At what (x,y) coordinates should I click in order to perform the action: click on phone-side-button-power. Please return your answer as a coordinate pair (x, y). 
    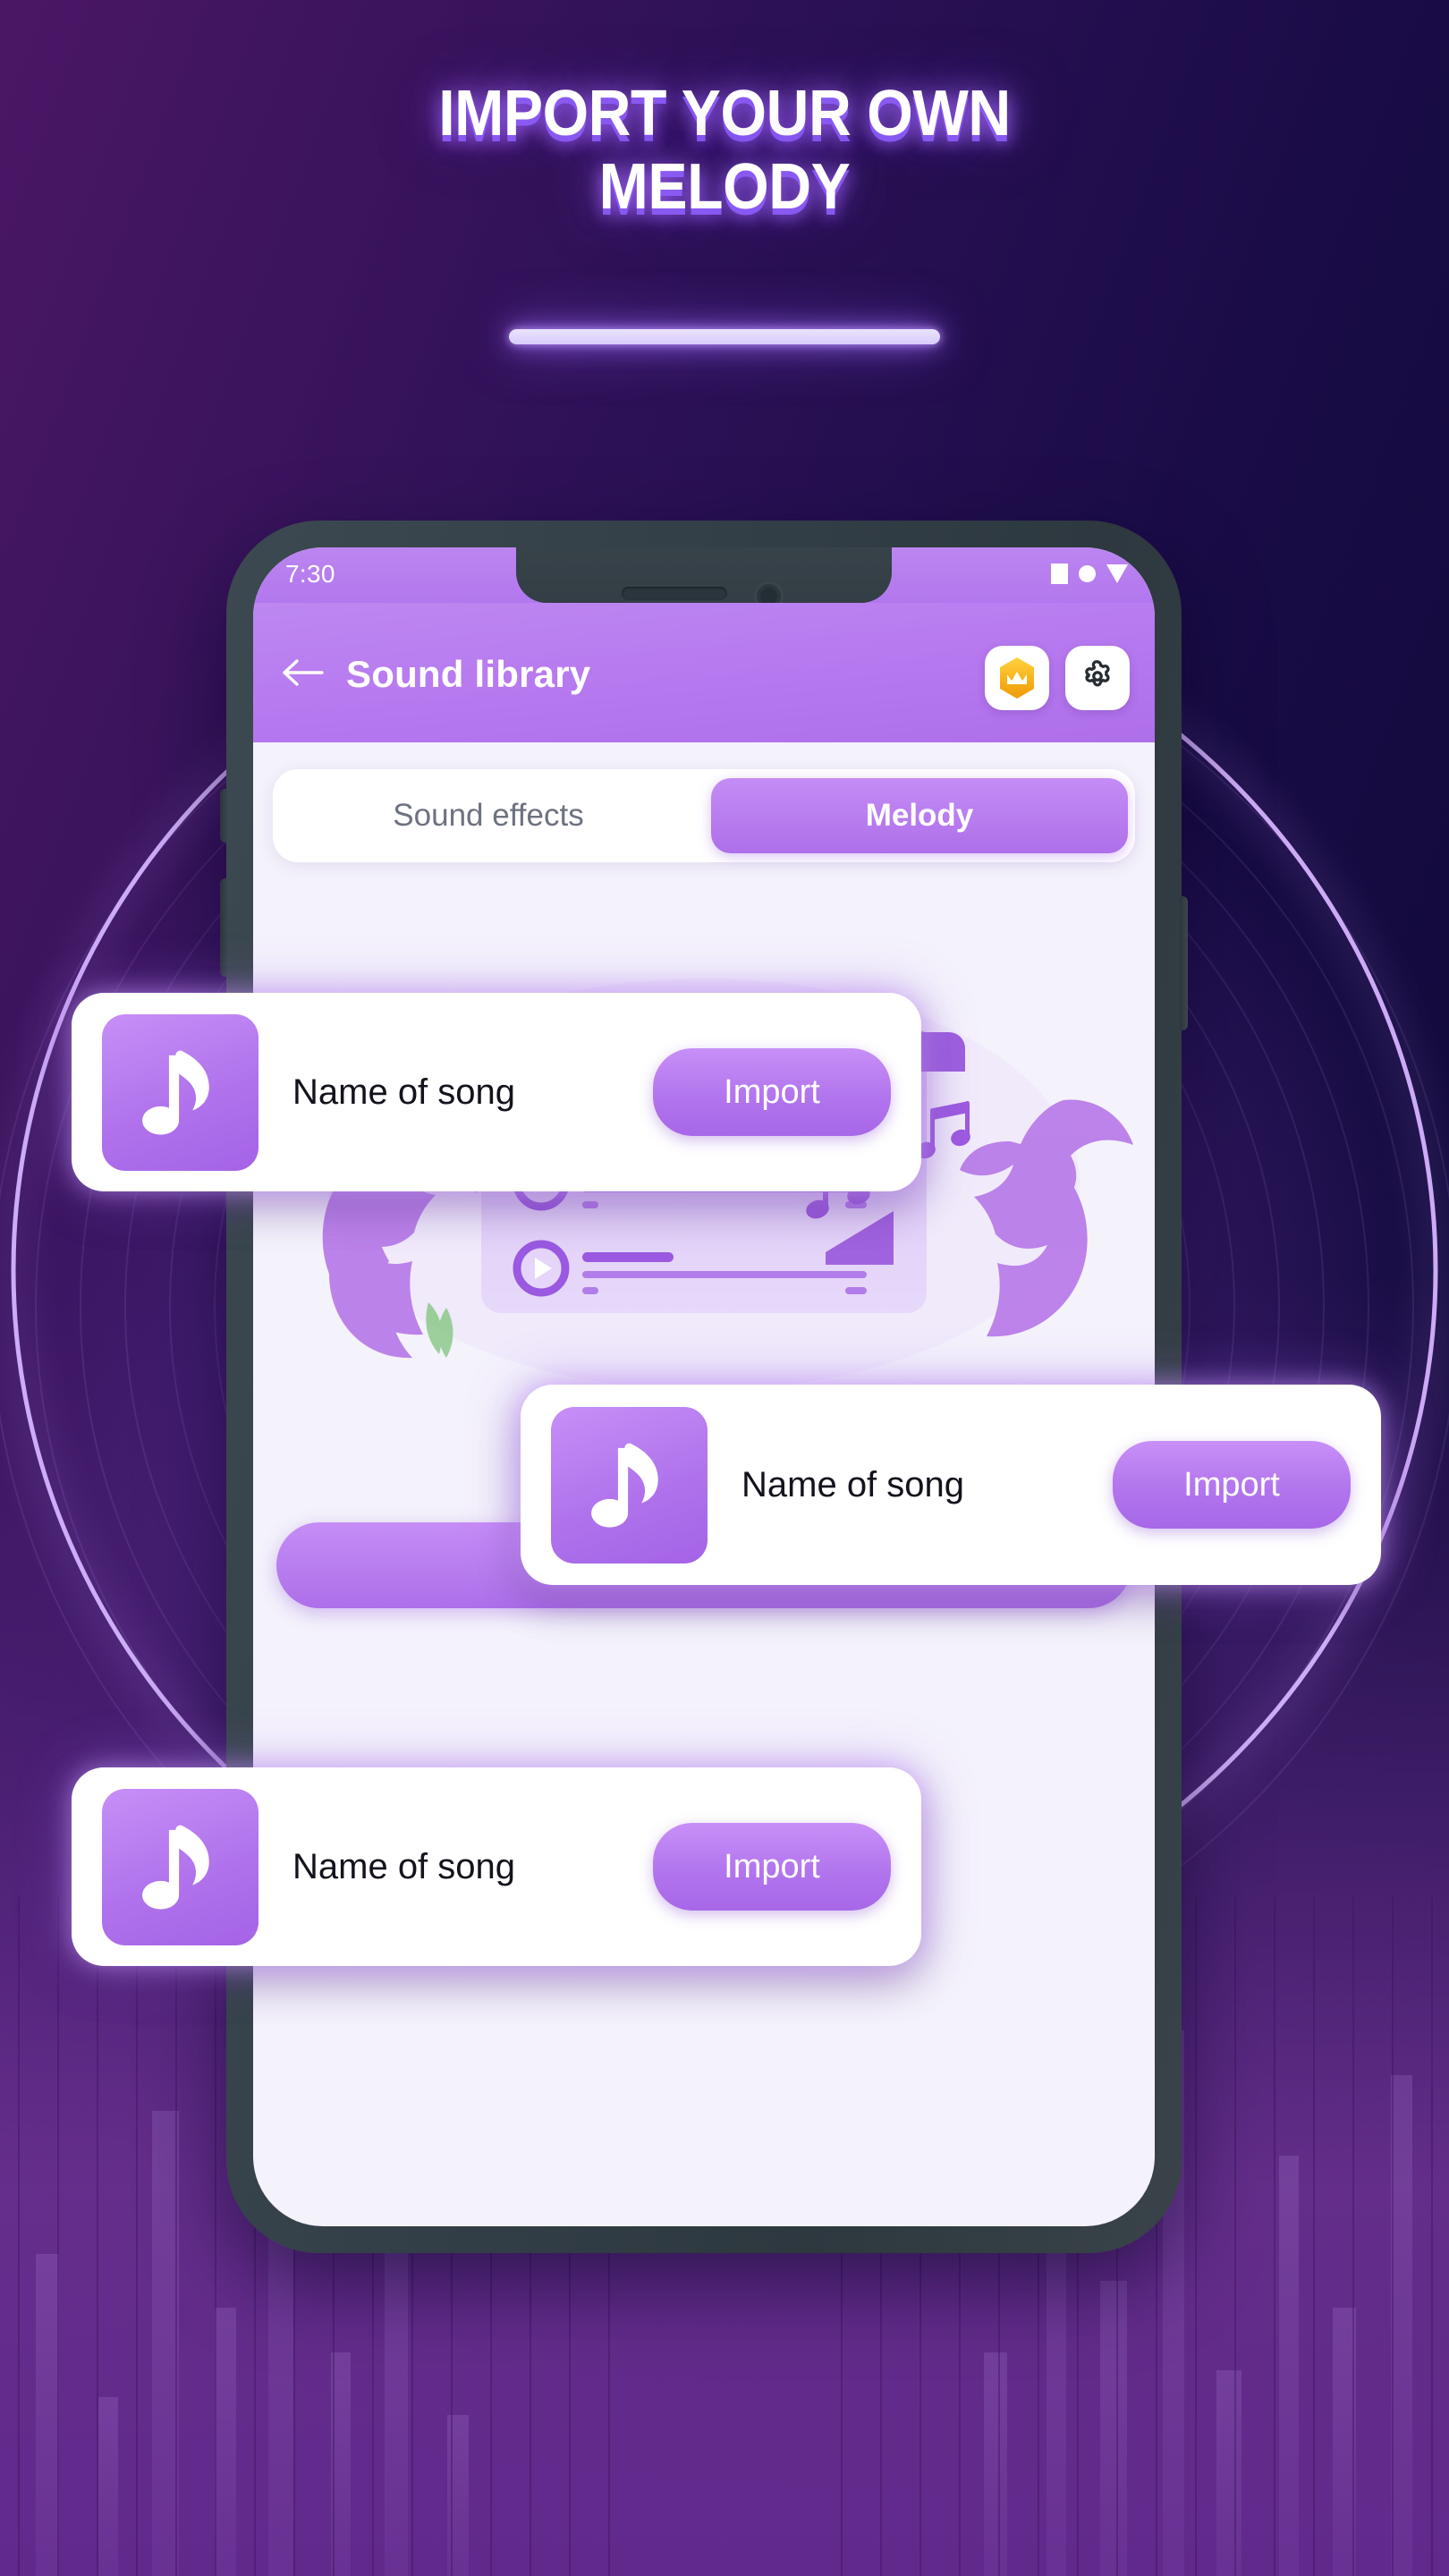
    Looking at the image, I should click on (1184, 963).